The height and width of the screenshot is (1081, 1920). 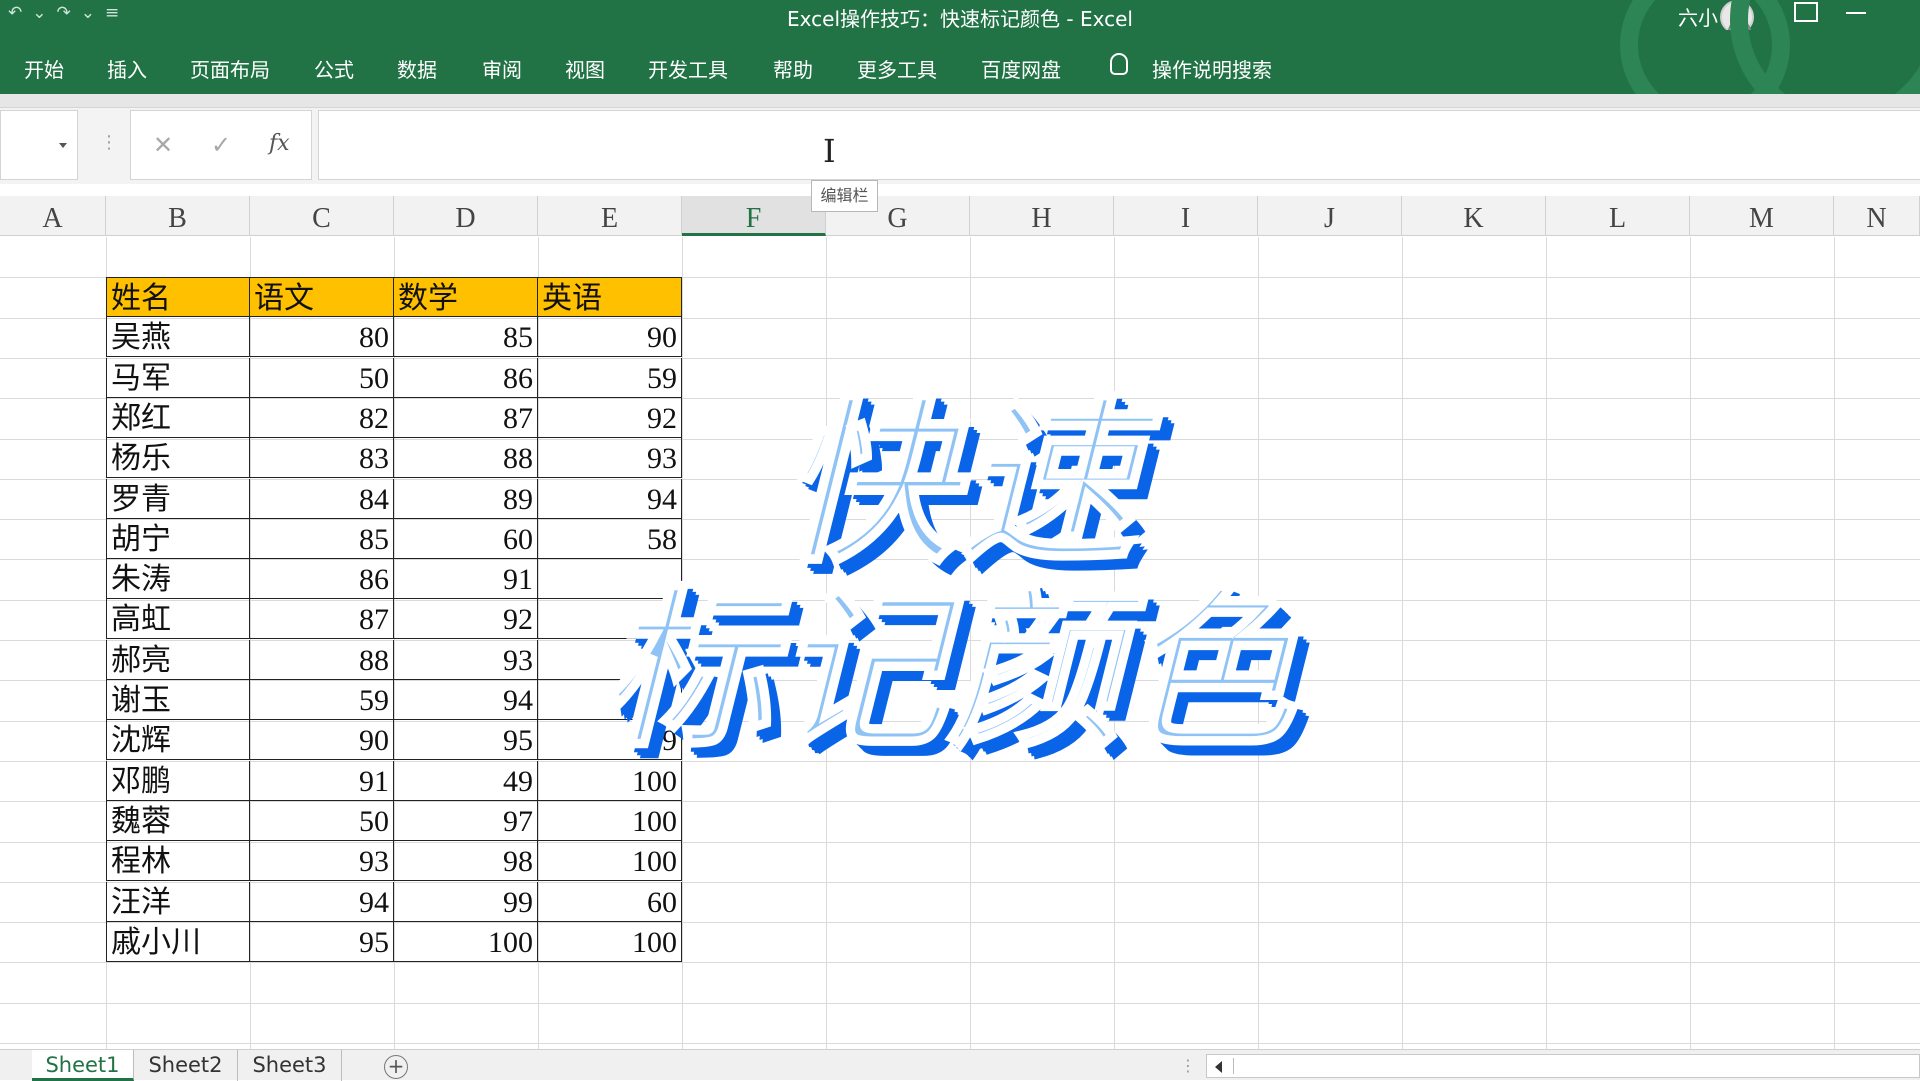 What do you see at coordinates (322, 458) in the screenshot?
I see `score-cell: 83` at bounding box center [322, 458].